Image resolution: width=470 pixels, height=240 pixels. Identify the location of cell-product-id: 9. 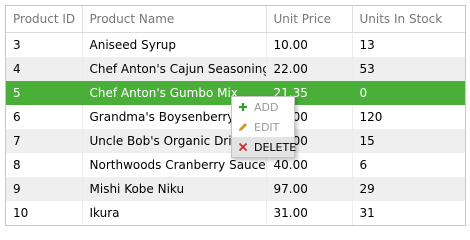
(44, 189).